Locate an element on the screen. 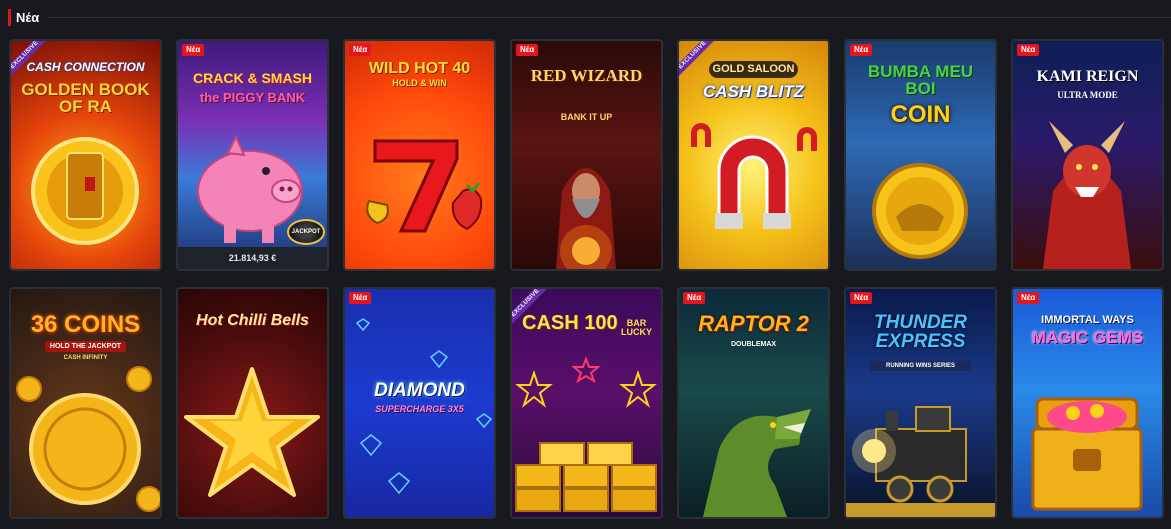 This screenshot has width=1171, height=529. game-tile-diamond-supercharge: Νέα DIAMOND SUPERCHARGE 3X5 is located at coordinates (419, 403).